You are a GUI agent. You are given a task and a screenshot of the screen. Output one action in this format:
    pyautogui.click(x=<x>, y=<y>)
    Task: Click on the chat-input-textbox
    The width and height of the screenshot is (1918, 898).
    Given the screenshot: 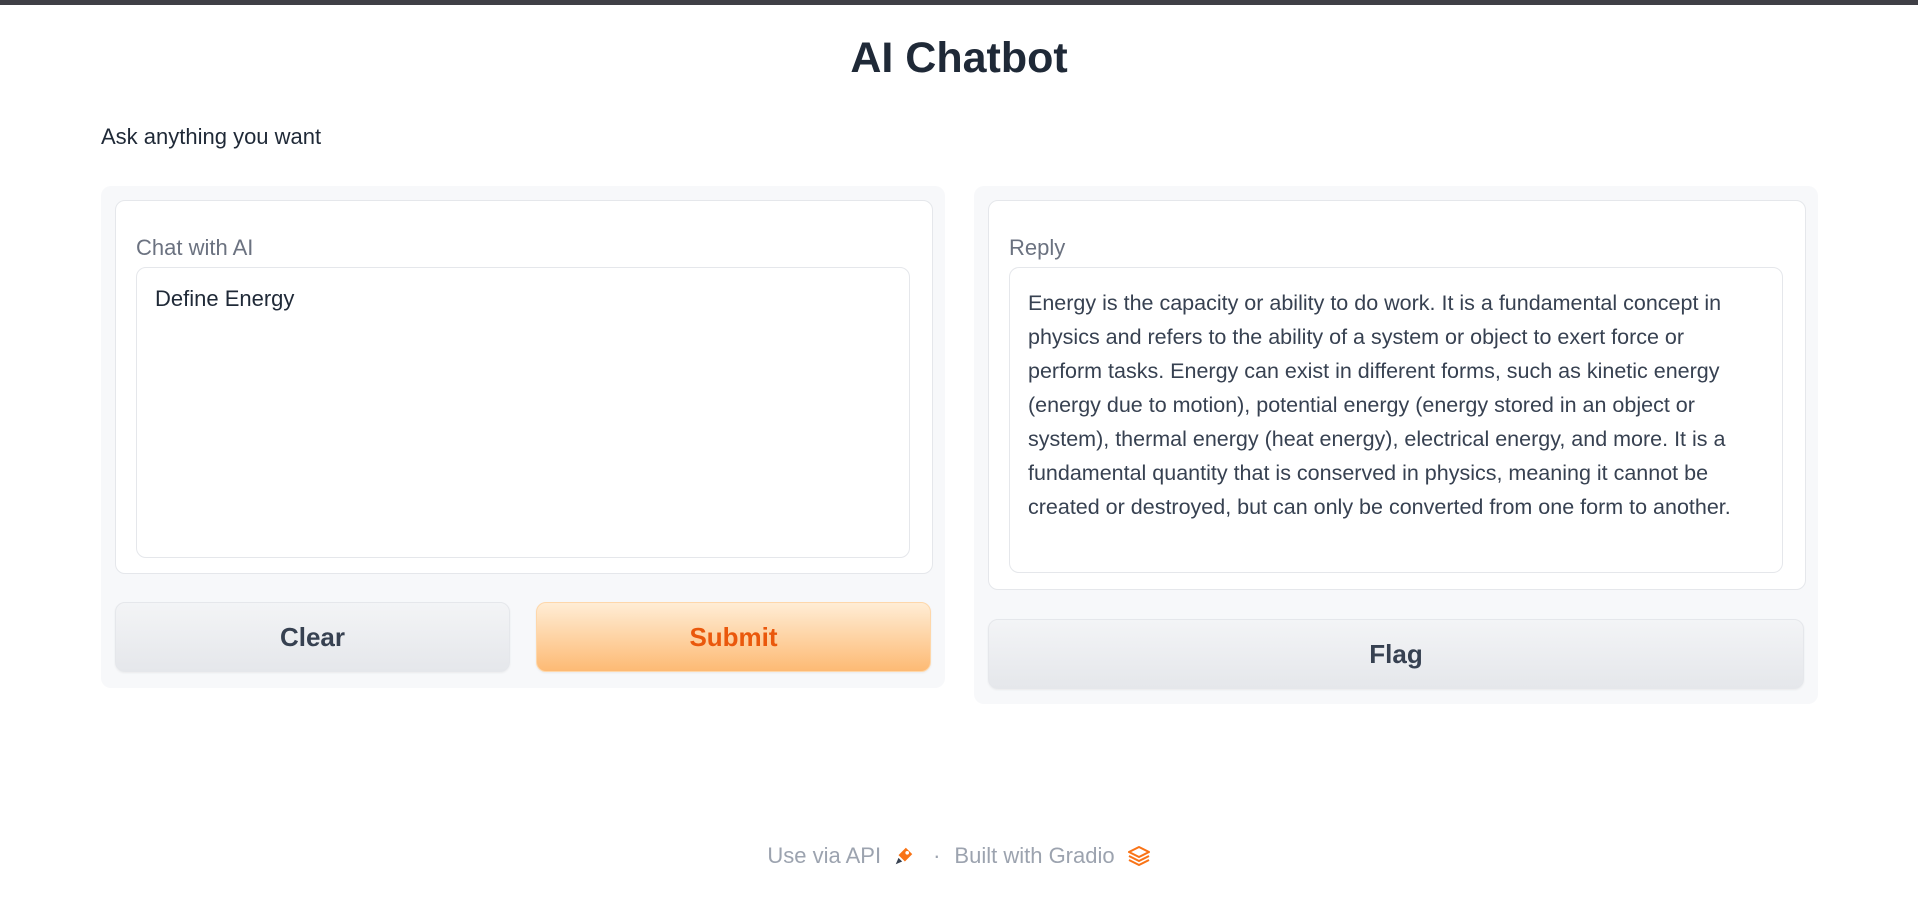 What is the action you would take?
    pyautogui.click(x=523, y=412)
    